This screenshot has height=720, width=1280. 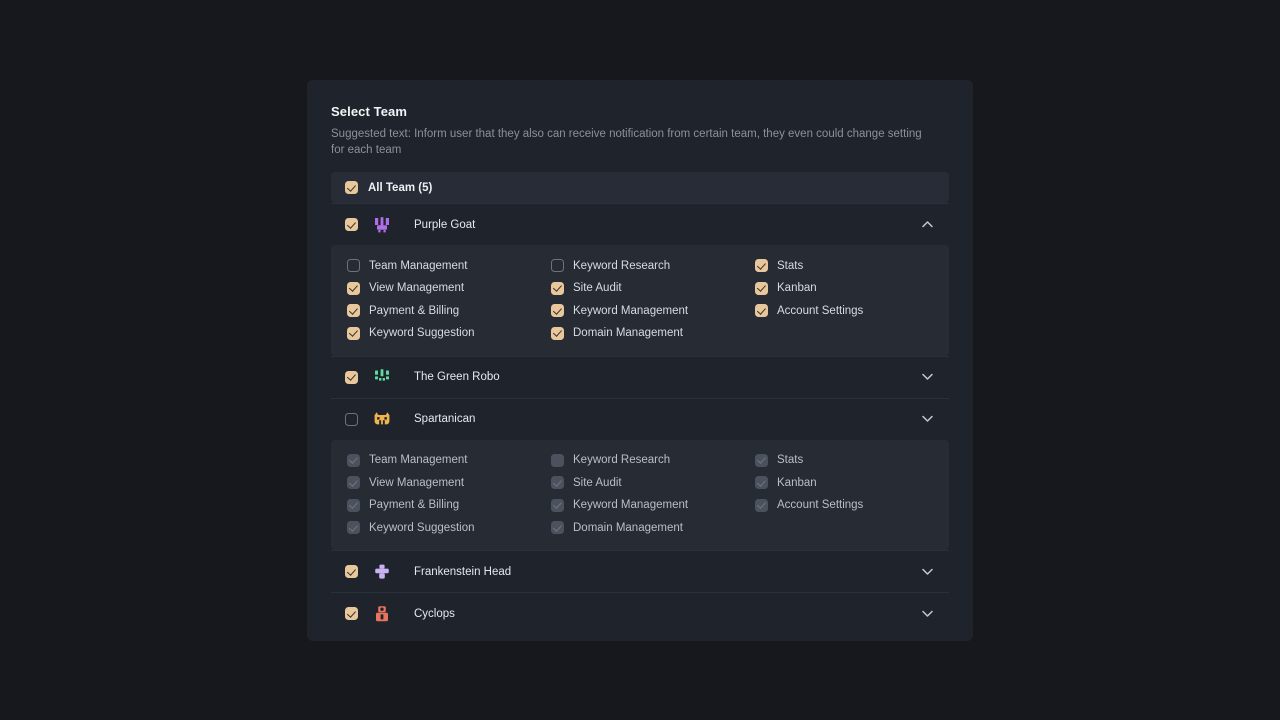 What do you see at coordinates (463, 571) in the screenshot?
I see `team-name-label: Frankenstein Head` at bounding box center [463, 571].